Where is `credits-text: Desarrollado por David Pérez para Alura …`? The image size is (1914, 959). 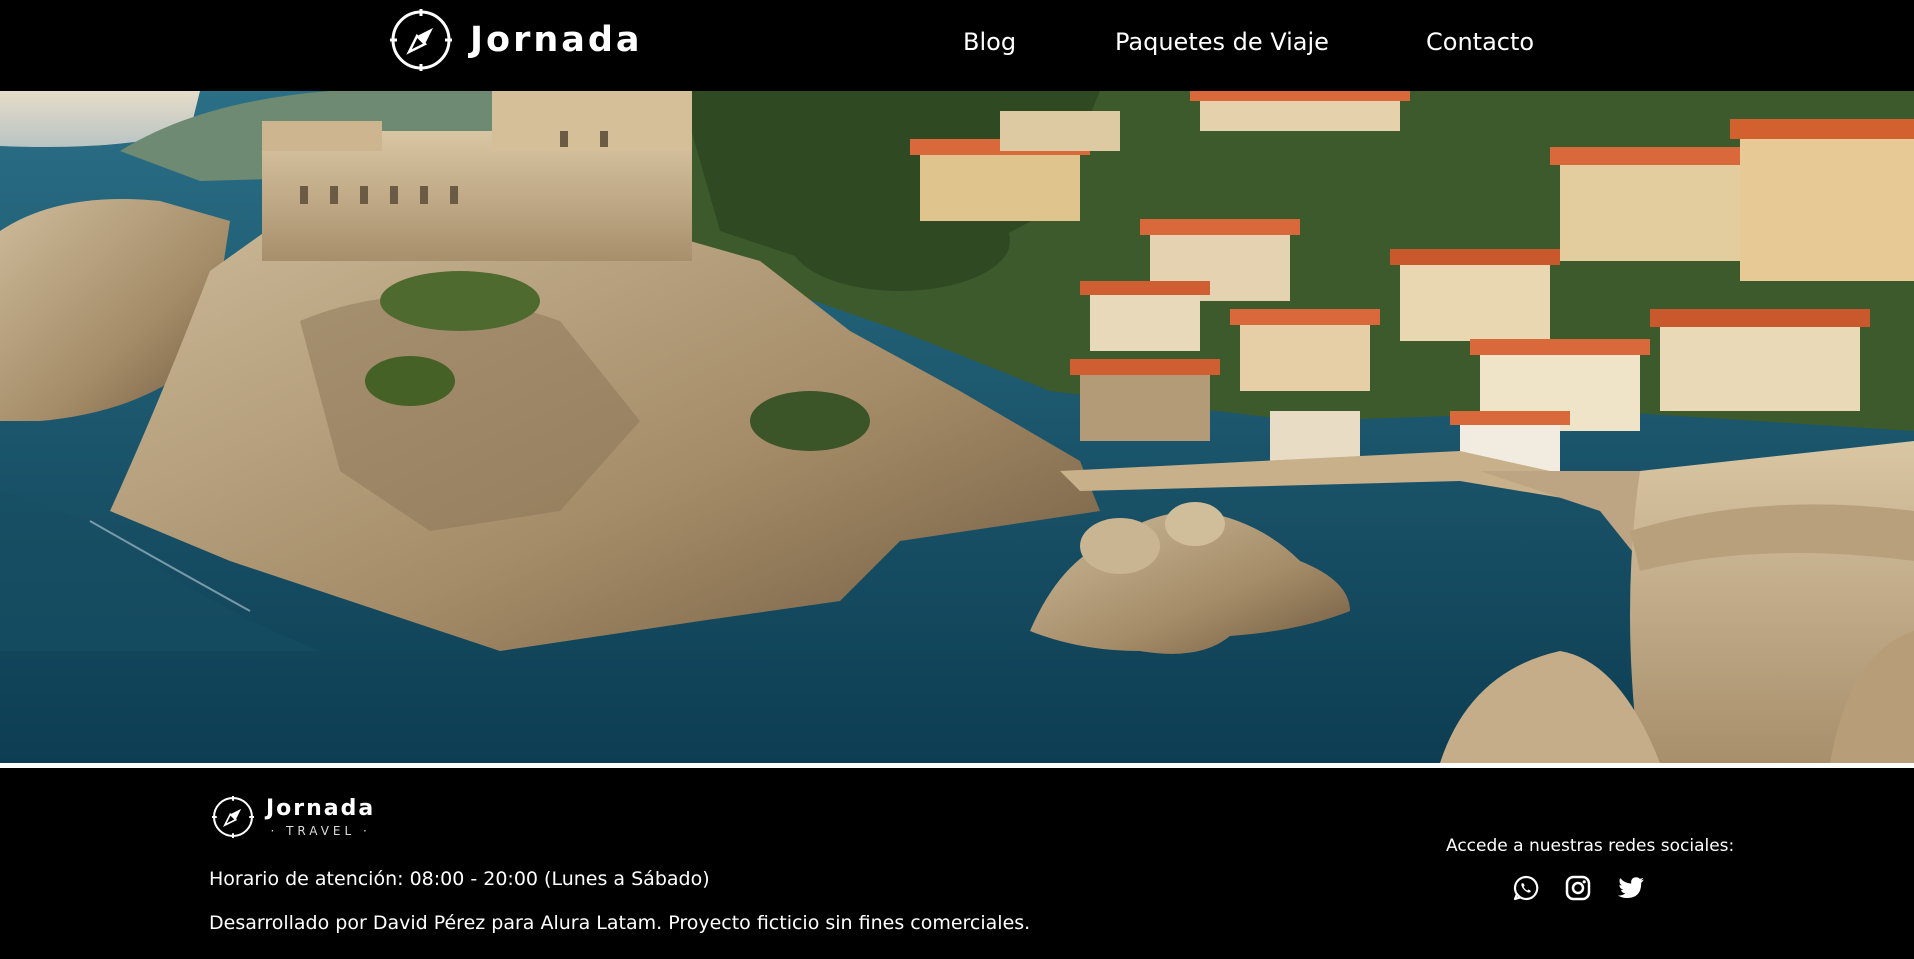
credits-text: Desarrollado por David Pérez para Alura … is located at coordinates (620, 923).